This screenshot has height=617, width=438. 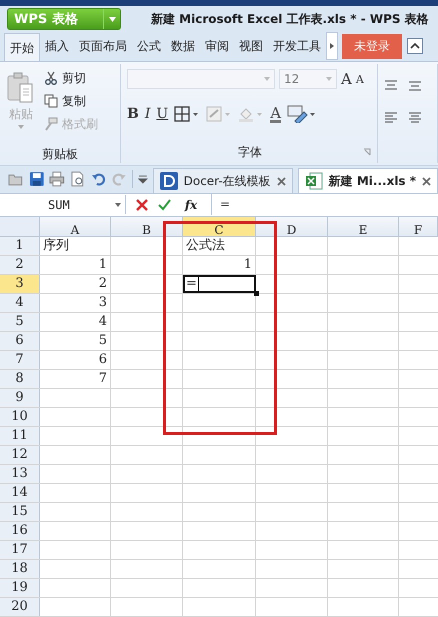 What do you see at coordinates (20, 303) in the screenshot?
I see `row-header: 4` at bounding box center [20, 303].